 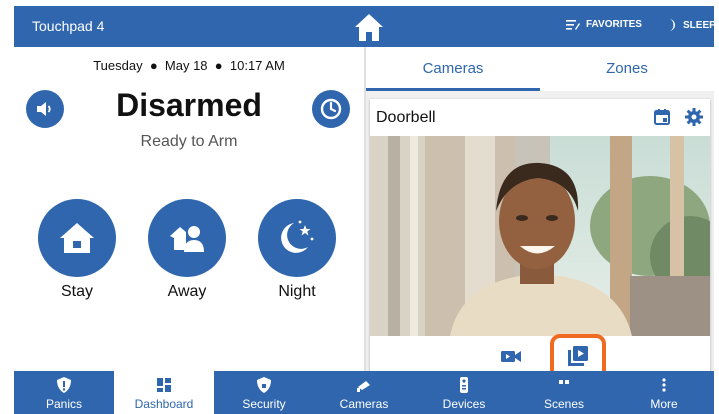 What do you see at coordinates (264, 385) in the screenshot?
I see `shield-icon` at bounding box center [264, 385].